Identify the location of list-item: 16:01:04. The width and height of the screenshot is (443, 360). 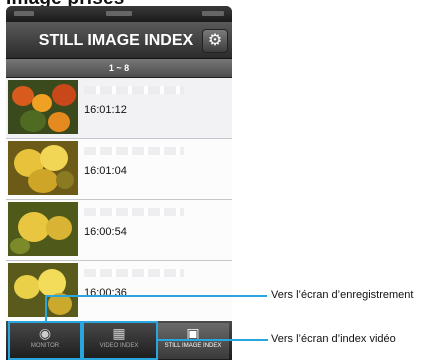
(119, 169).